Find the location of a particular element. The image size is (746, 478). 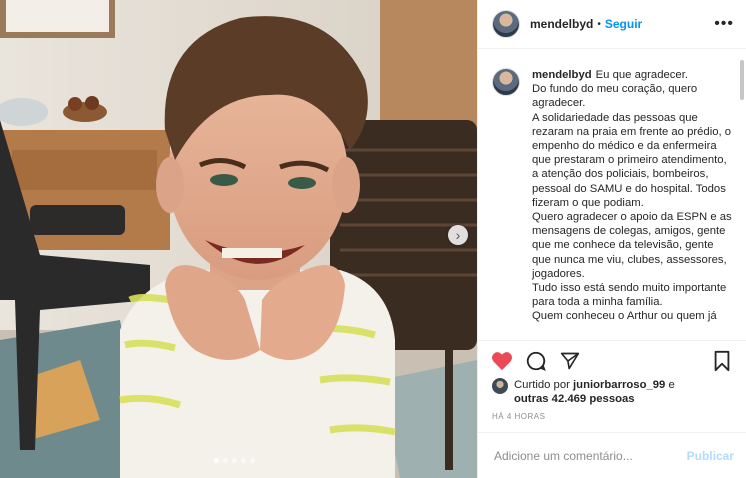

next-photo-button: › is located at coordinates (458, 235).